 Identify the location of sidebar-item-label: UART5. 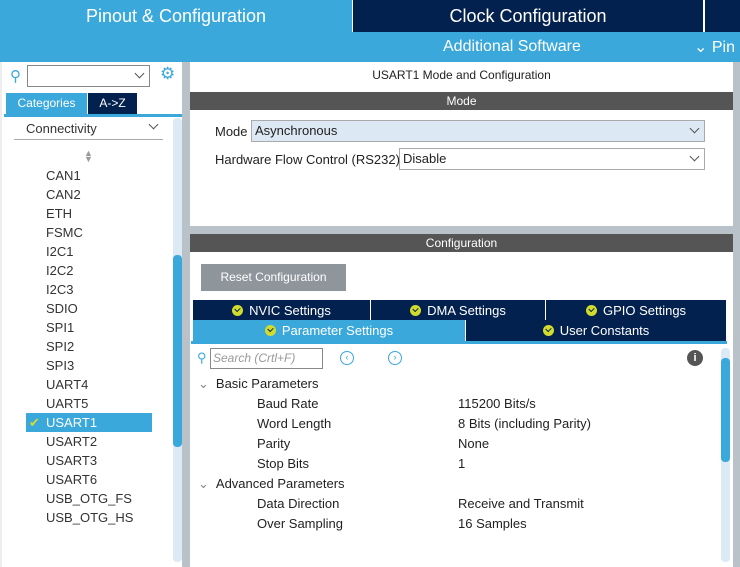
(67, 403).